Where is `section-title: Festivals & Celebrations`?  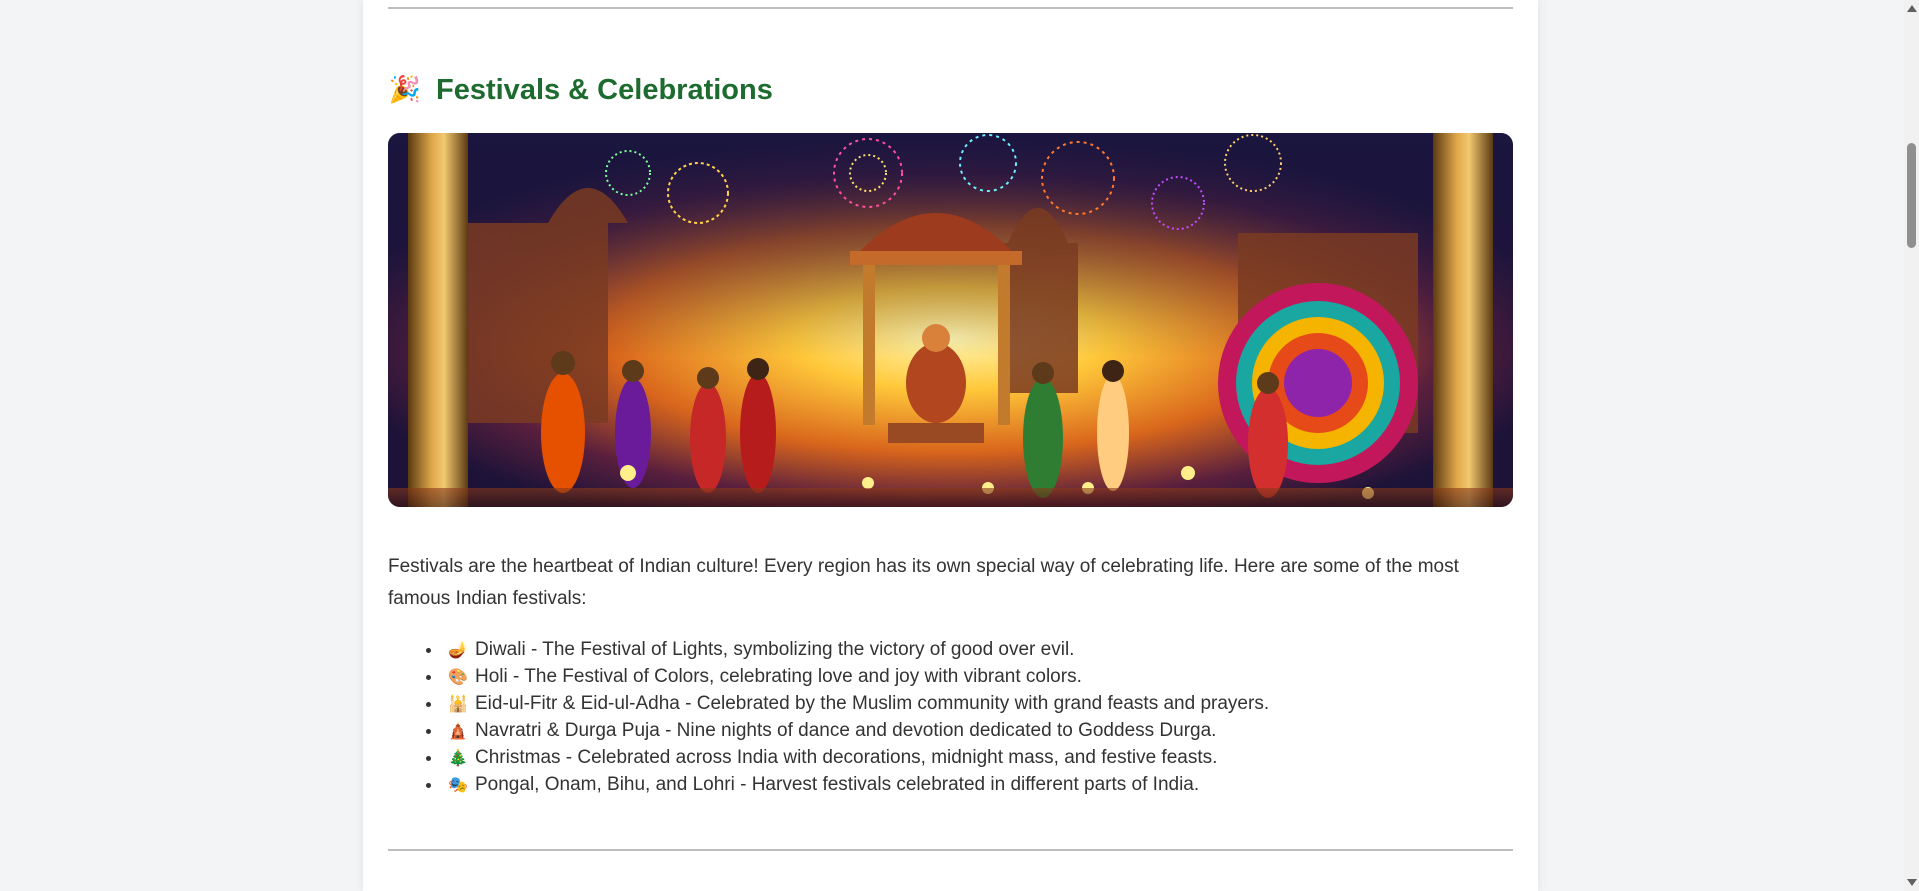 section-title: Festivals & Celebrations is located at coordinates (604, 89).